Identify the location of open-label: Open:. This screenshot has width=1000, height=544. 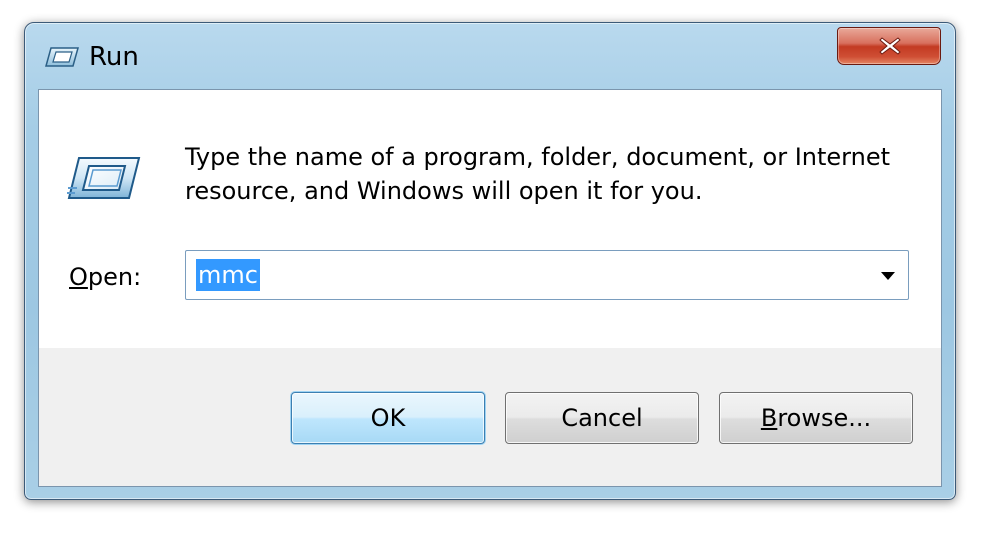
(105, 277).